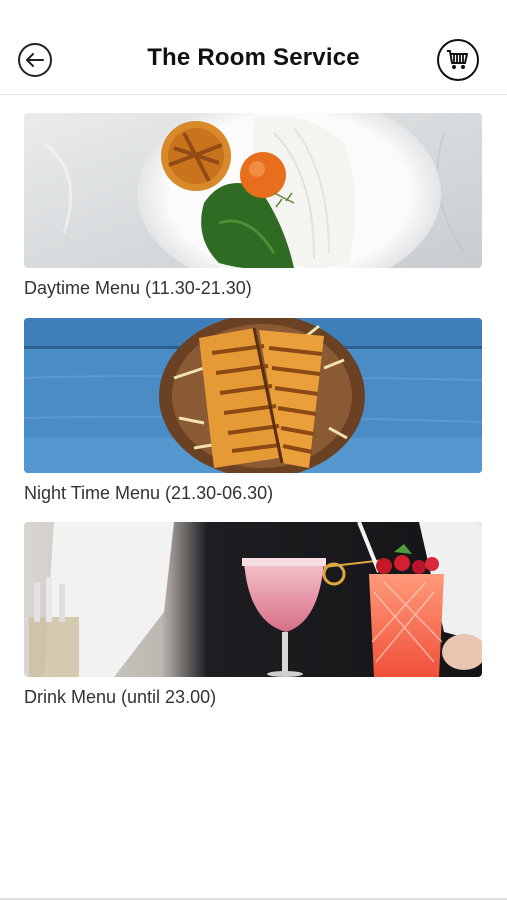 Image resolution: width=507 pixels, height=900 pixels. Describe the element at coordinates (138, 288) in the screenshot. I see `daytime-menu-label: Daytime Menu (11.30-21.30)` at that location.